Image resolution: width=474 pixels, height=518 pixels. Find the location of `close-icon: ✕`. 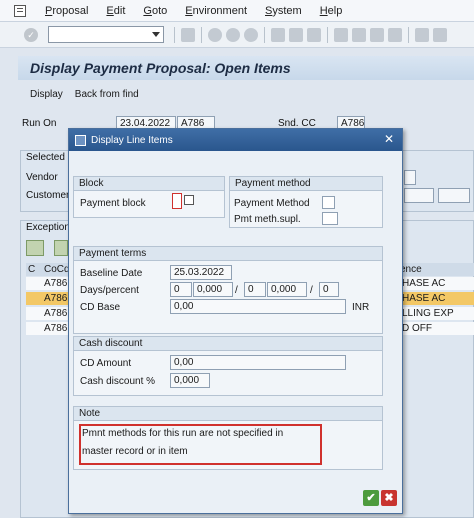

close-icon: ✕ is located at coordinates (389, 140).